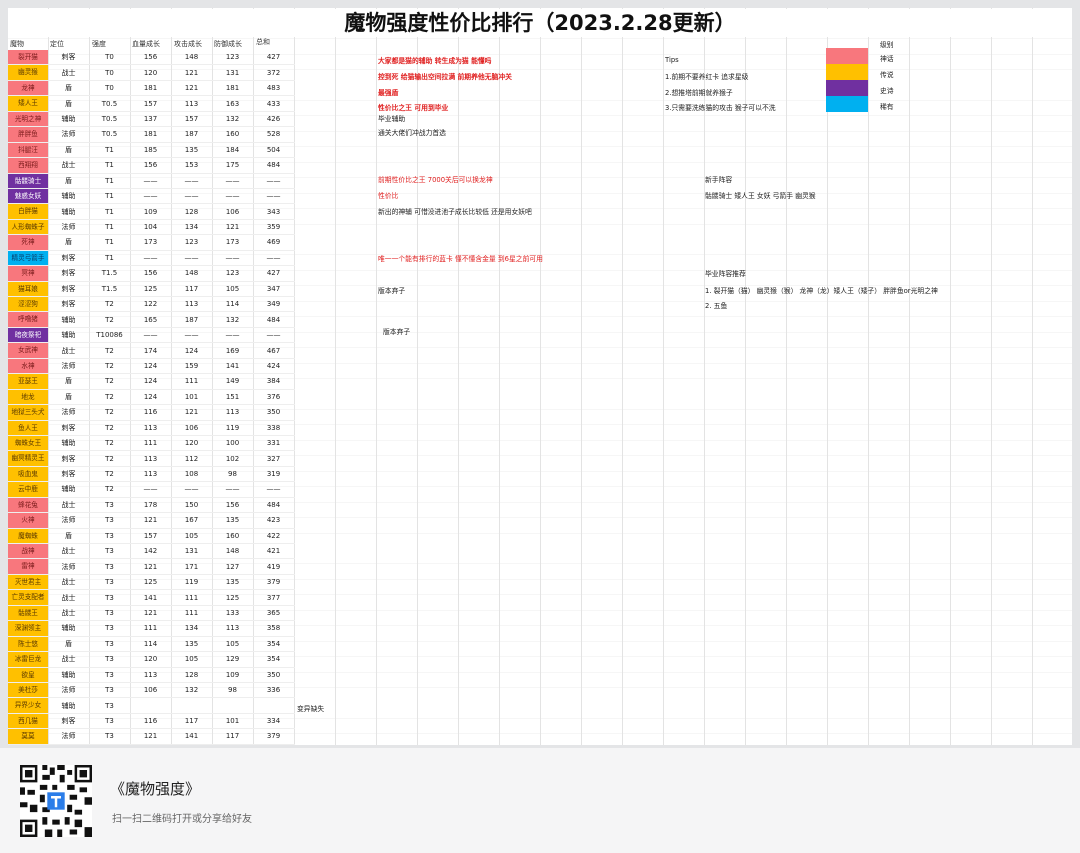 This screenshot has width=1080, height=853. Describe the element at coordinates (191, 643) in the screenshot. I see `atk-growth: 135` at that location.